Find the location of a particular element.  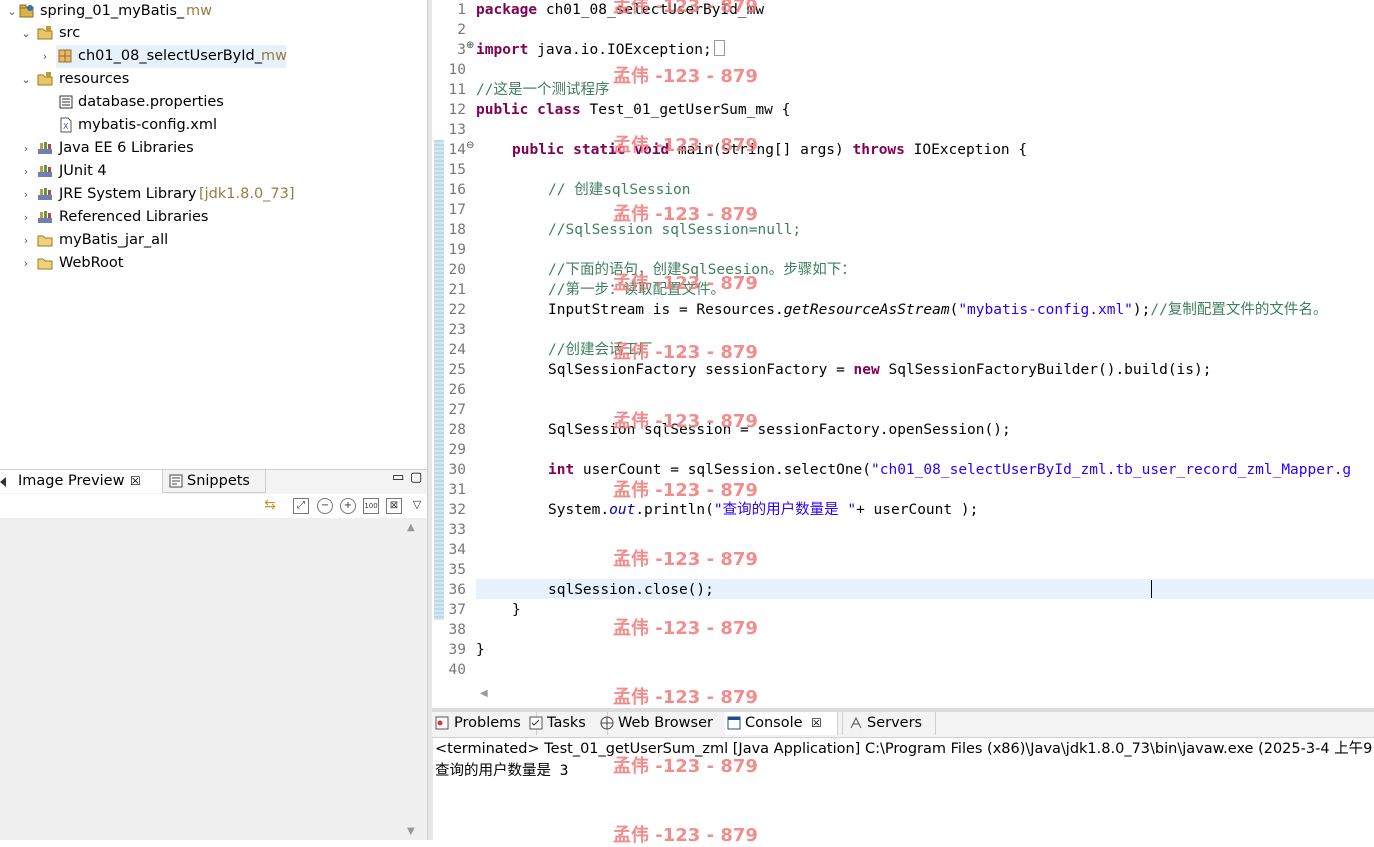

tab-label: Web Browser is located at coordinates (665, 723).